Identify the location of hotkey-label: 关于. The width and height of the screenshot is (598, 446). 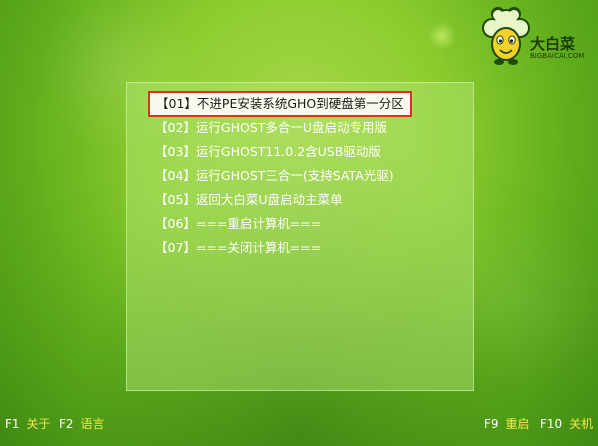
(38, 424).